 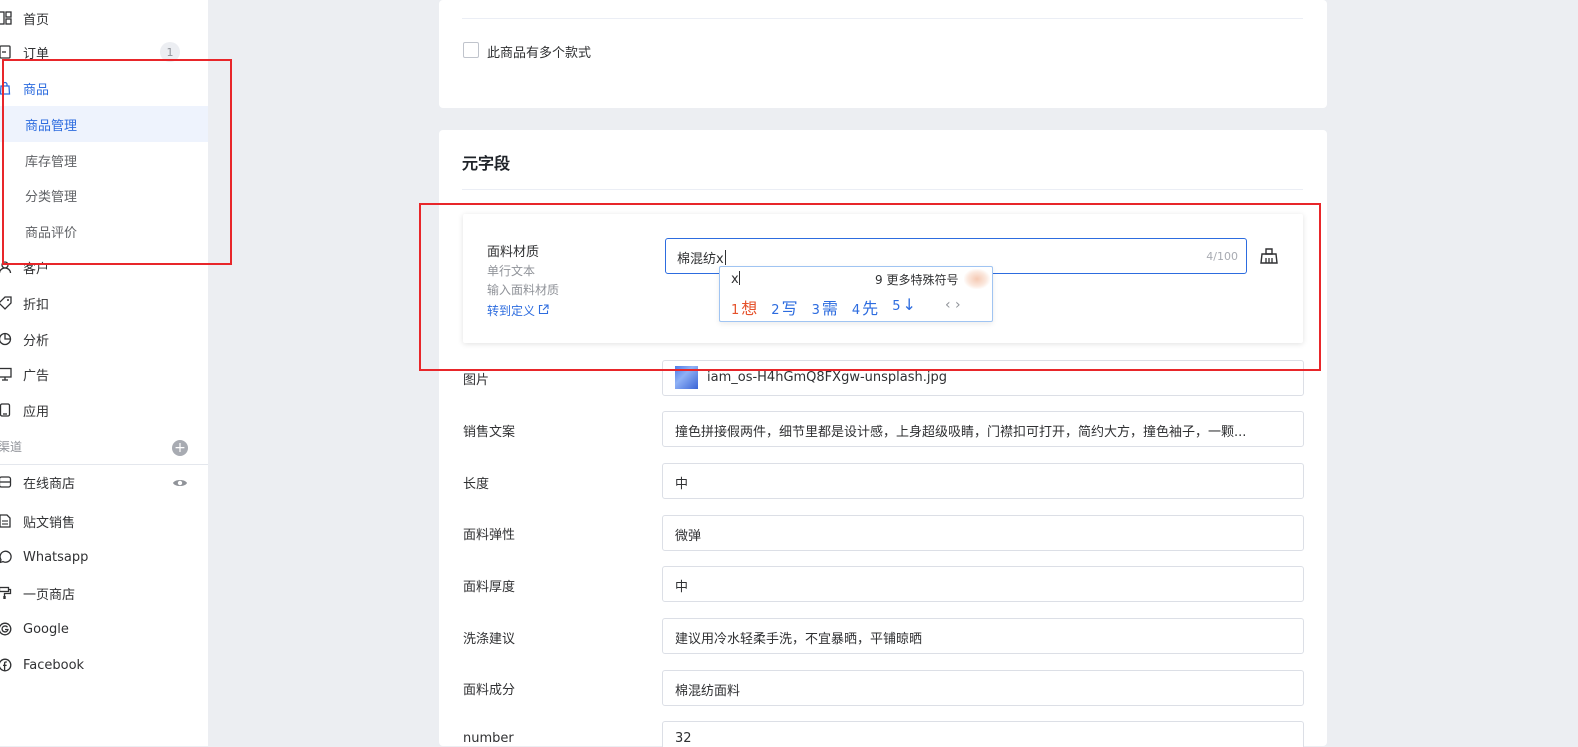 I want to click on sidebar-item-apps: 应用, so click(x=104, y=410).